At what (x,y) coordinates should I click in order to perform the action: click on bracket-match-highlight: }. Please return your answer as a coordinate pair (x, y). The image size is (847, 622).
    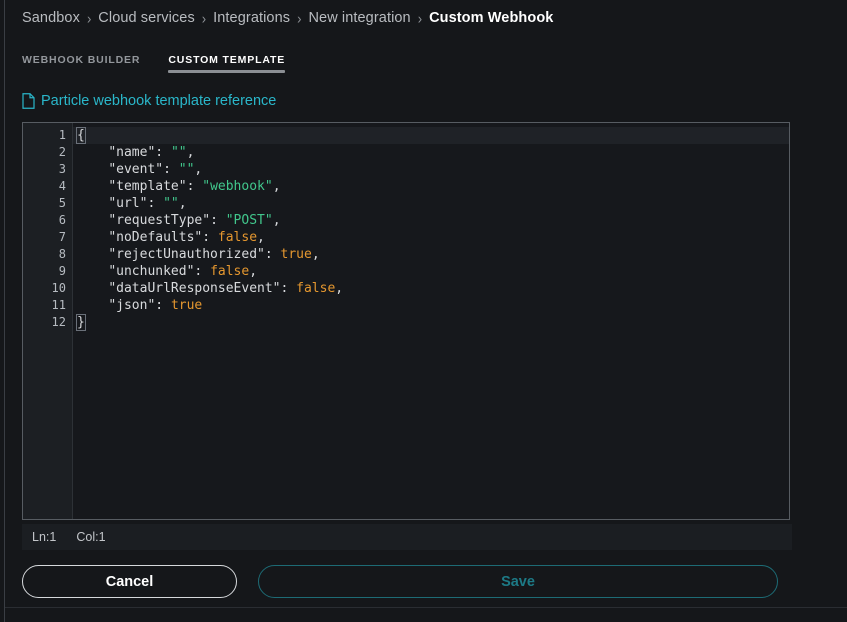
    Looking at the image, I should click on (81, 322).